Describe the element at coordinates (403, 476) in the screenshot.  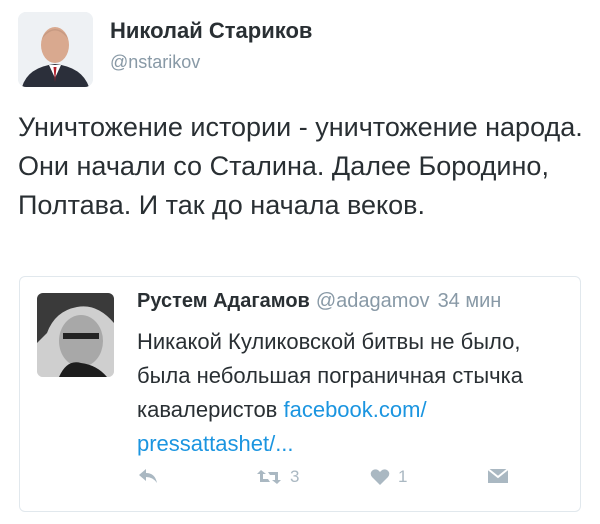
I see `like-count: 1` at that location.